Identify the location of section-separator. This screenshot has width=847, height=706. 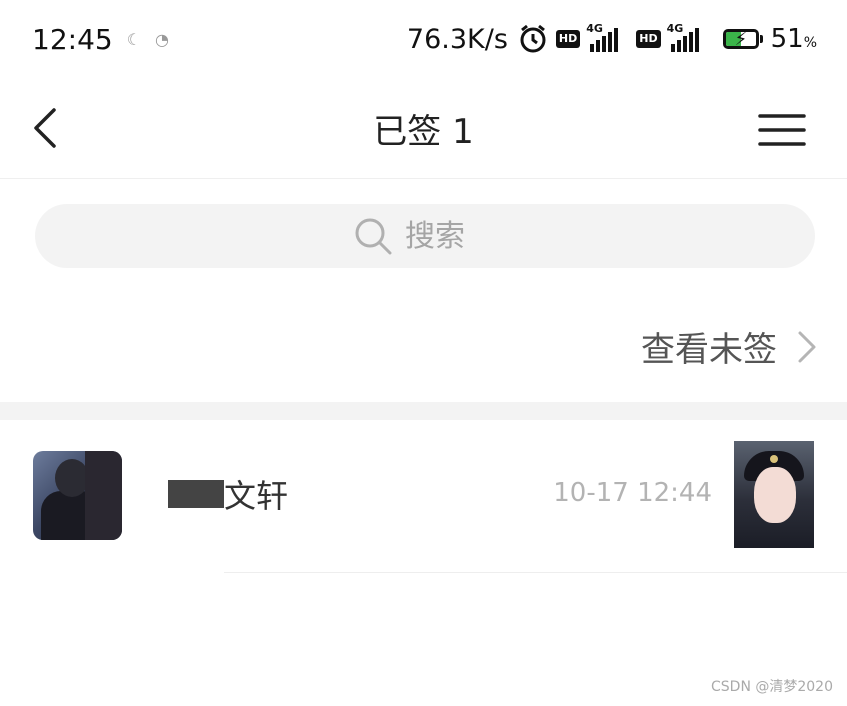
(423, 411).